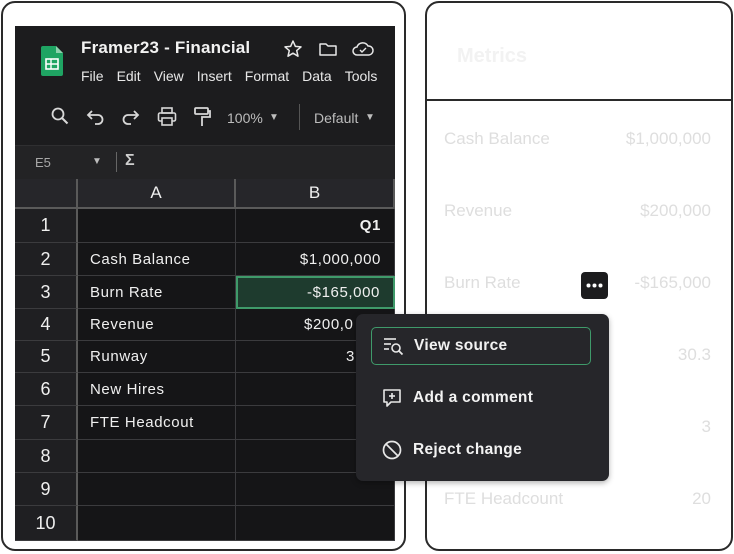 The height and width of the screenshot is (554, 734). What do you see at coordinates (46, 523) in the screenshot?
I see `row-header: 10` at bounding box center [46, 523].